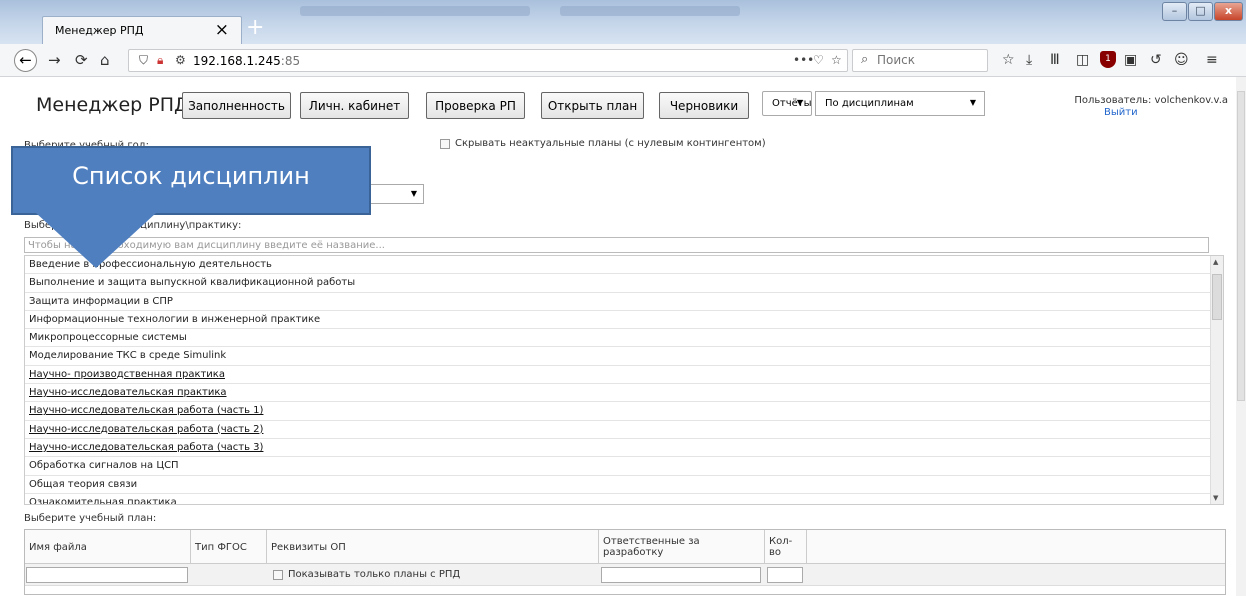 The height and width of the screenshot is (596, 1246). Describe the element at coordinates (787, 103) in the screenshot. I see `reports-dropdown: Отчёты ▼` at that location.